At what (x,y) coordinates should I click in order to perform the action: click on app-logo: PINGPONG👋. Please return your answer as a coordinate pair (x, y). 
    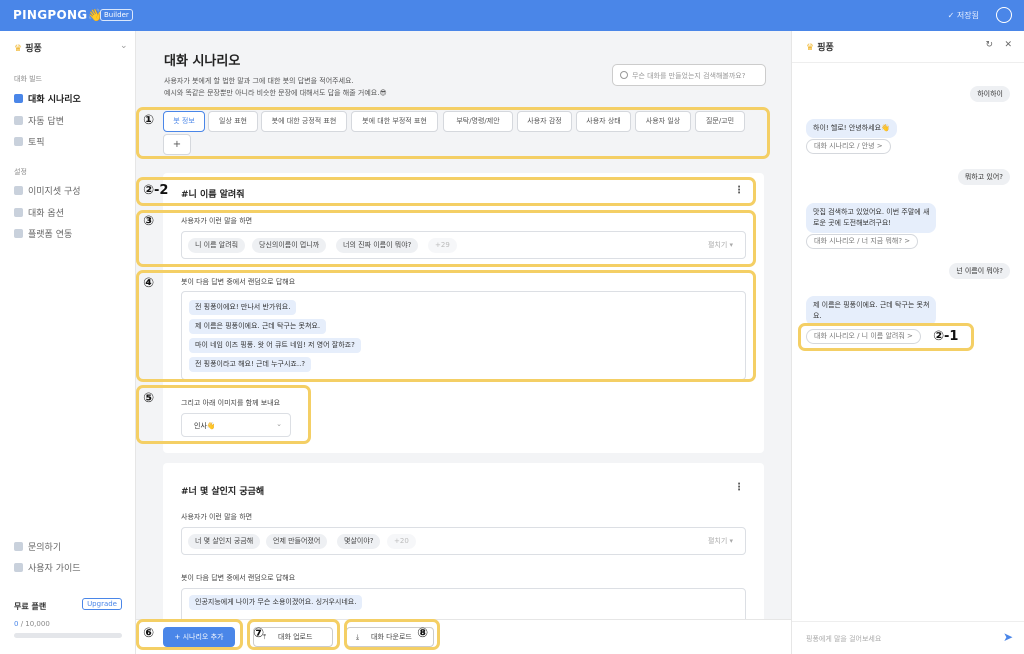
    Looking at the image, I should click on (58, 15).